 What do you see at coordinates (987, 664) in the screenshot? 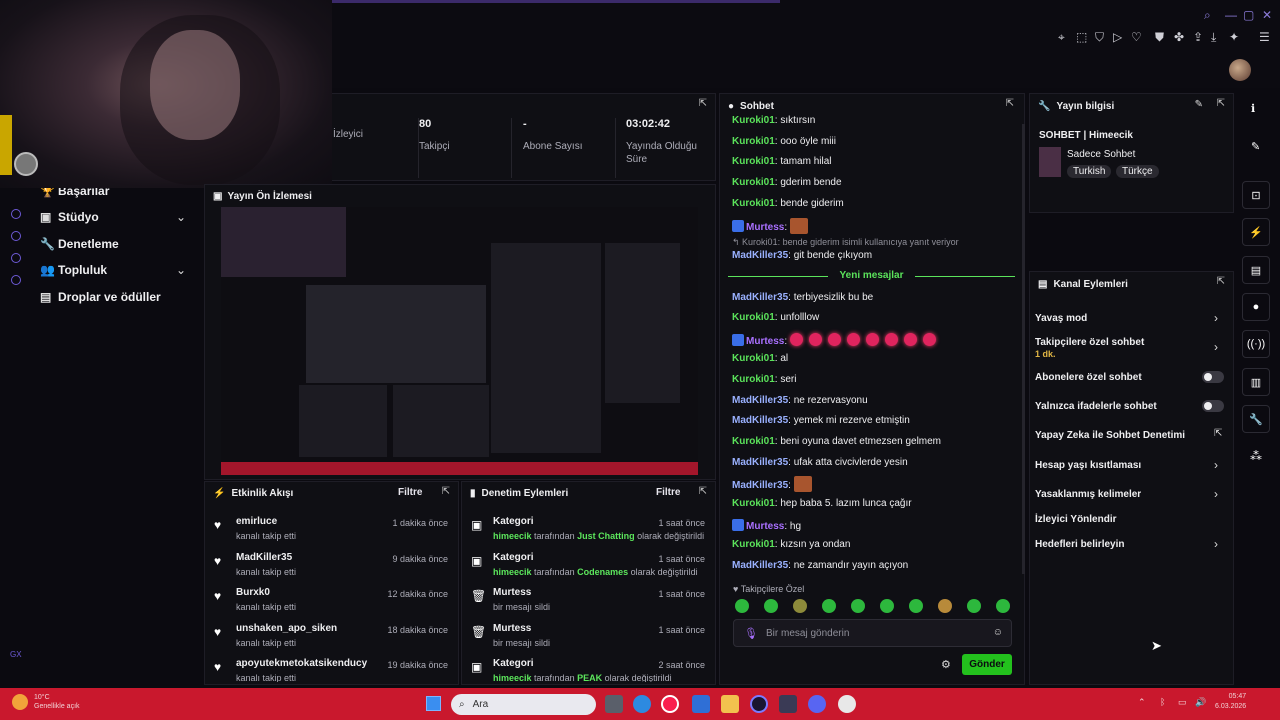
I see `send-button: Gönder` at bounding box center [987, 664].